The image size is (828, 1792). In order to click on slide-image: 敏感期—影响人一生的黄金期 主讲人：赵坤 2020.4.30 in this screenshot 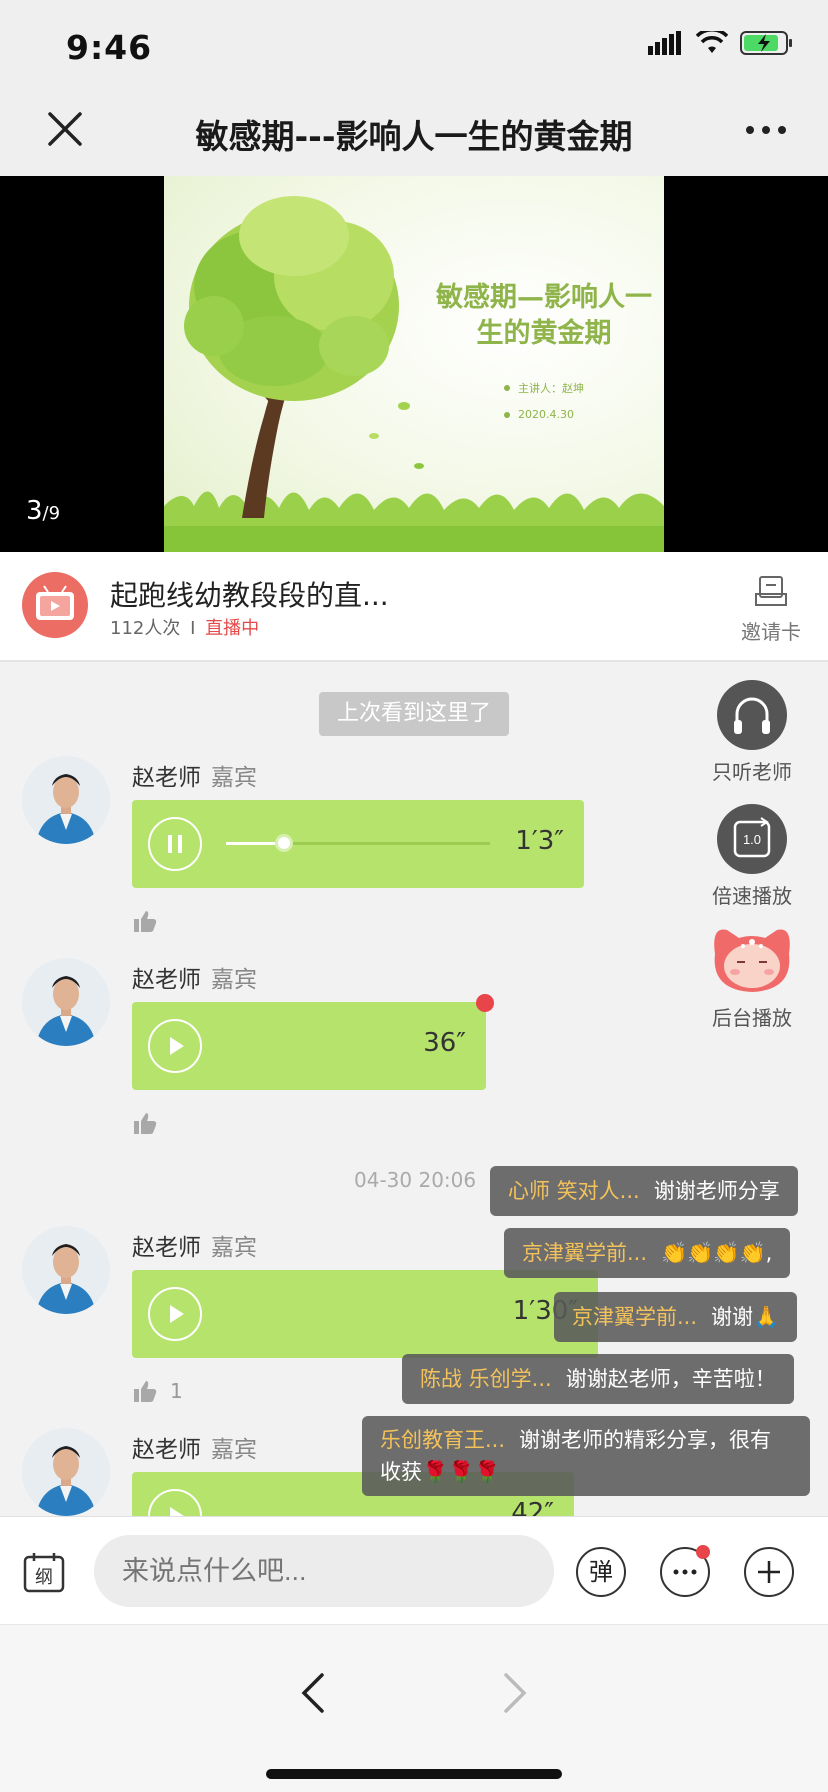, I will do `click(414, 364)`.